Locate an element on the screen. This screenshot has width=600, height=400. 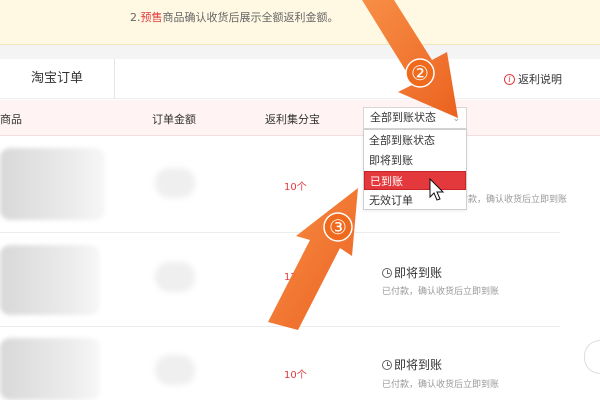
tab-taobao-orders: 淘宝订单 is located at coordinates (57, 79).